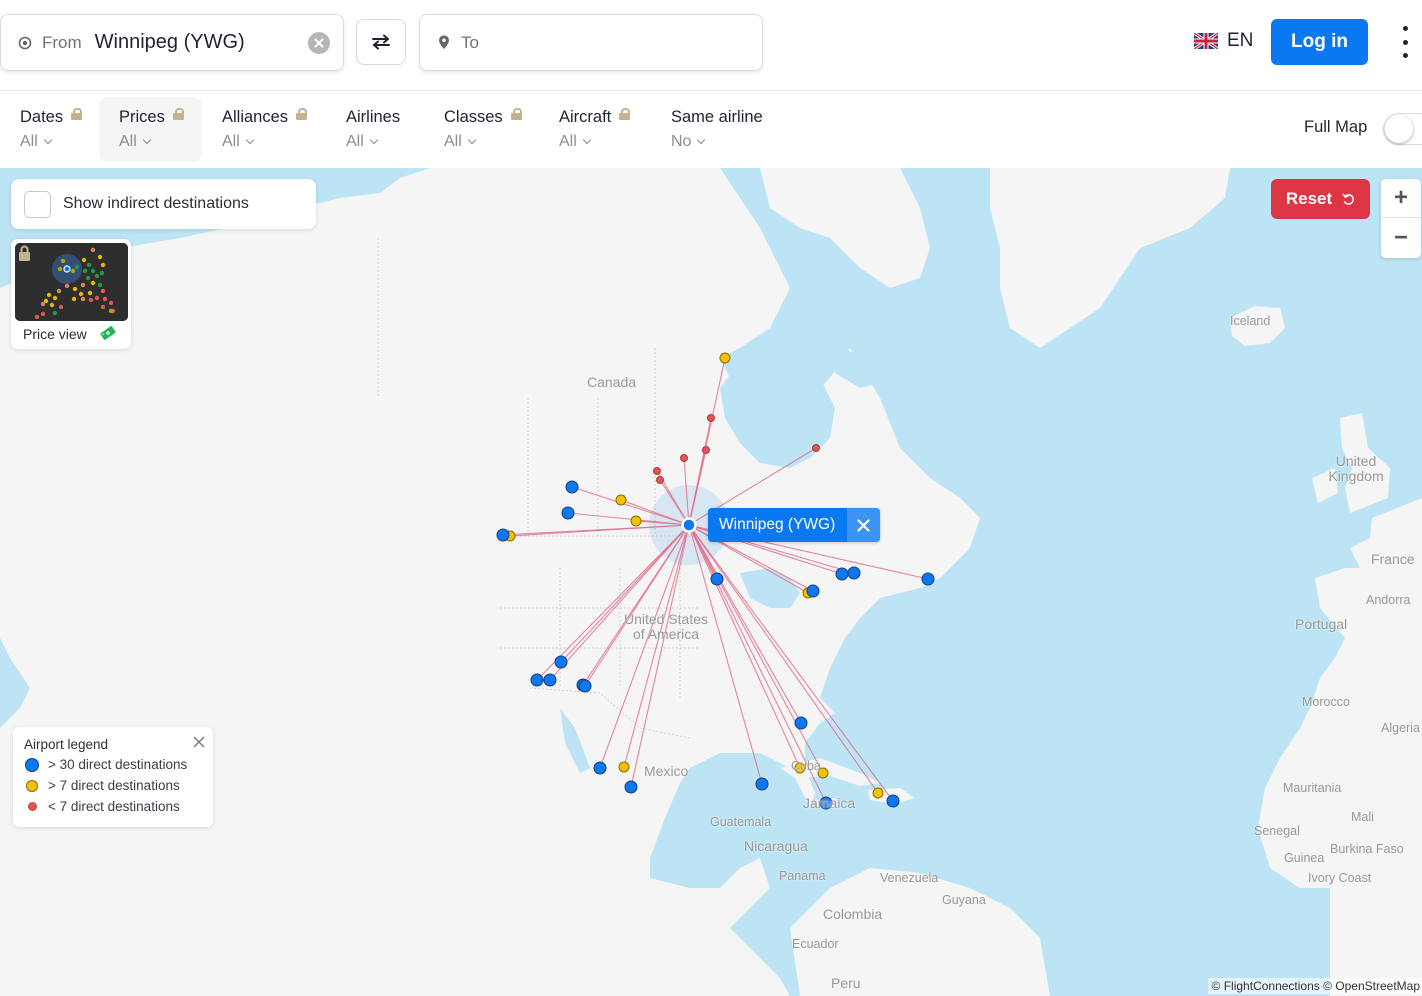 This screenshot has width=1422, height=996. I want to click on from-field: From Winnipeg (YWG), so click(172, 42).